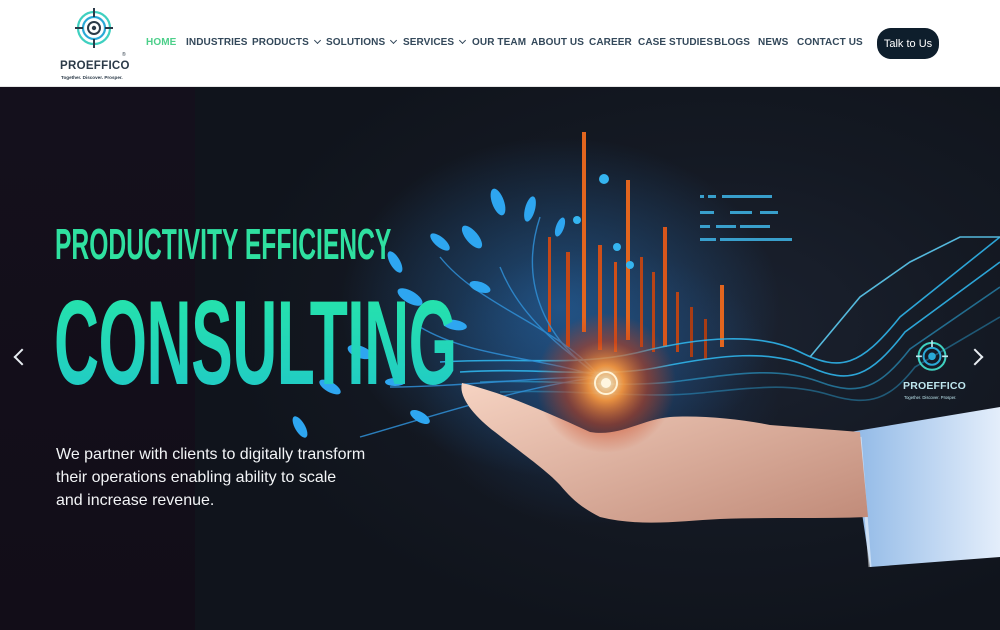 This screenshot has height=630, width=1000. Describe the element at coordinates (429, 42) in the screenshot. I see `nav-item-label: SERVICES` at that location.